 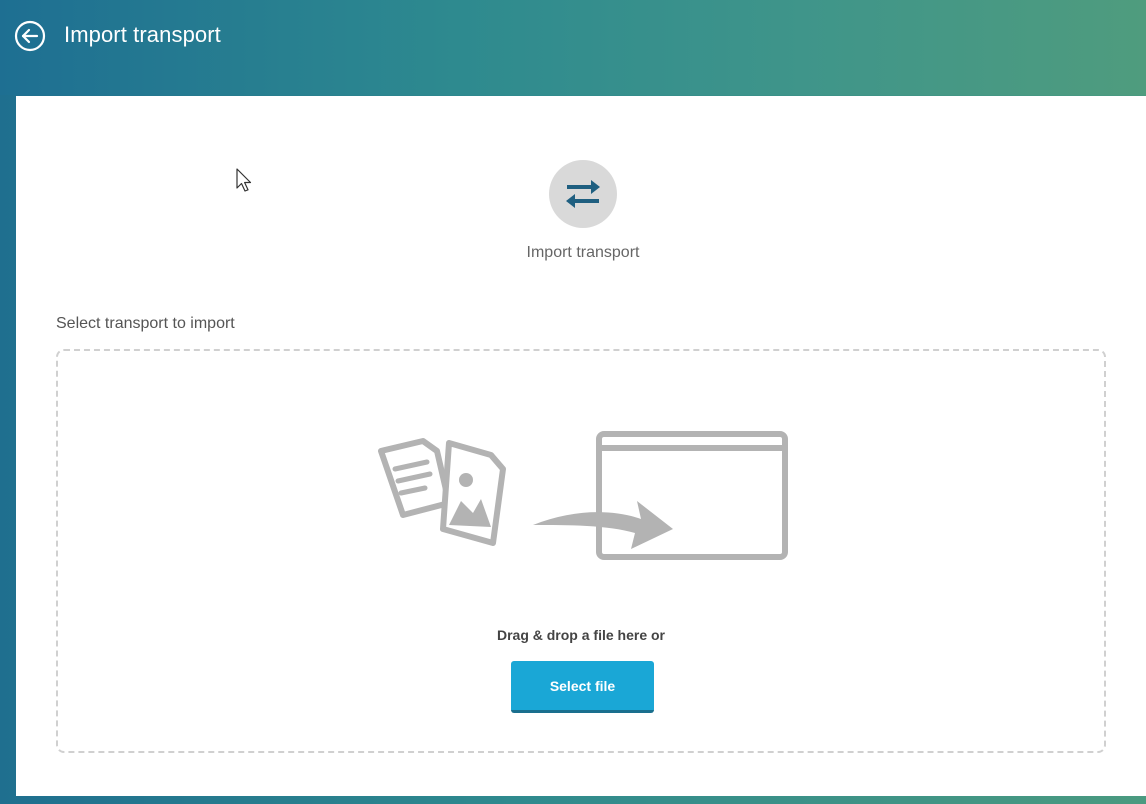 What do you see at coordinates (145, 323) in the screenshot?
I see `section-label: Select transport to import` at bounding box center [145, 323].